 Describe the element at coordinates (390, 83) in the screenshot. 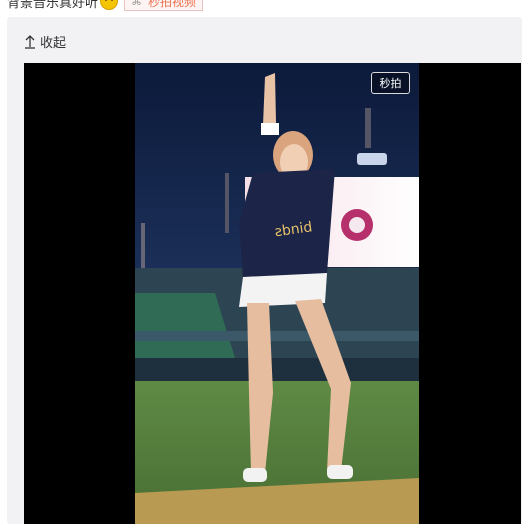

I see `video-source-badge: 秒拍` at that location.